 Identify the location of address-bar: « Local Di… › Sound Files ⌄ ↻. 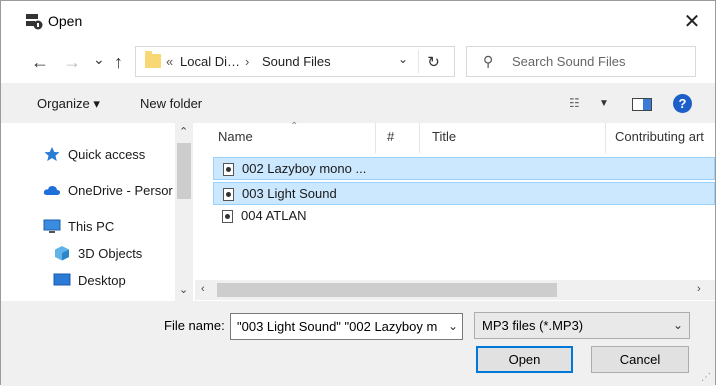
(295, 61).